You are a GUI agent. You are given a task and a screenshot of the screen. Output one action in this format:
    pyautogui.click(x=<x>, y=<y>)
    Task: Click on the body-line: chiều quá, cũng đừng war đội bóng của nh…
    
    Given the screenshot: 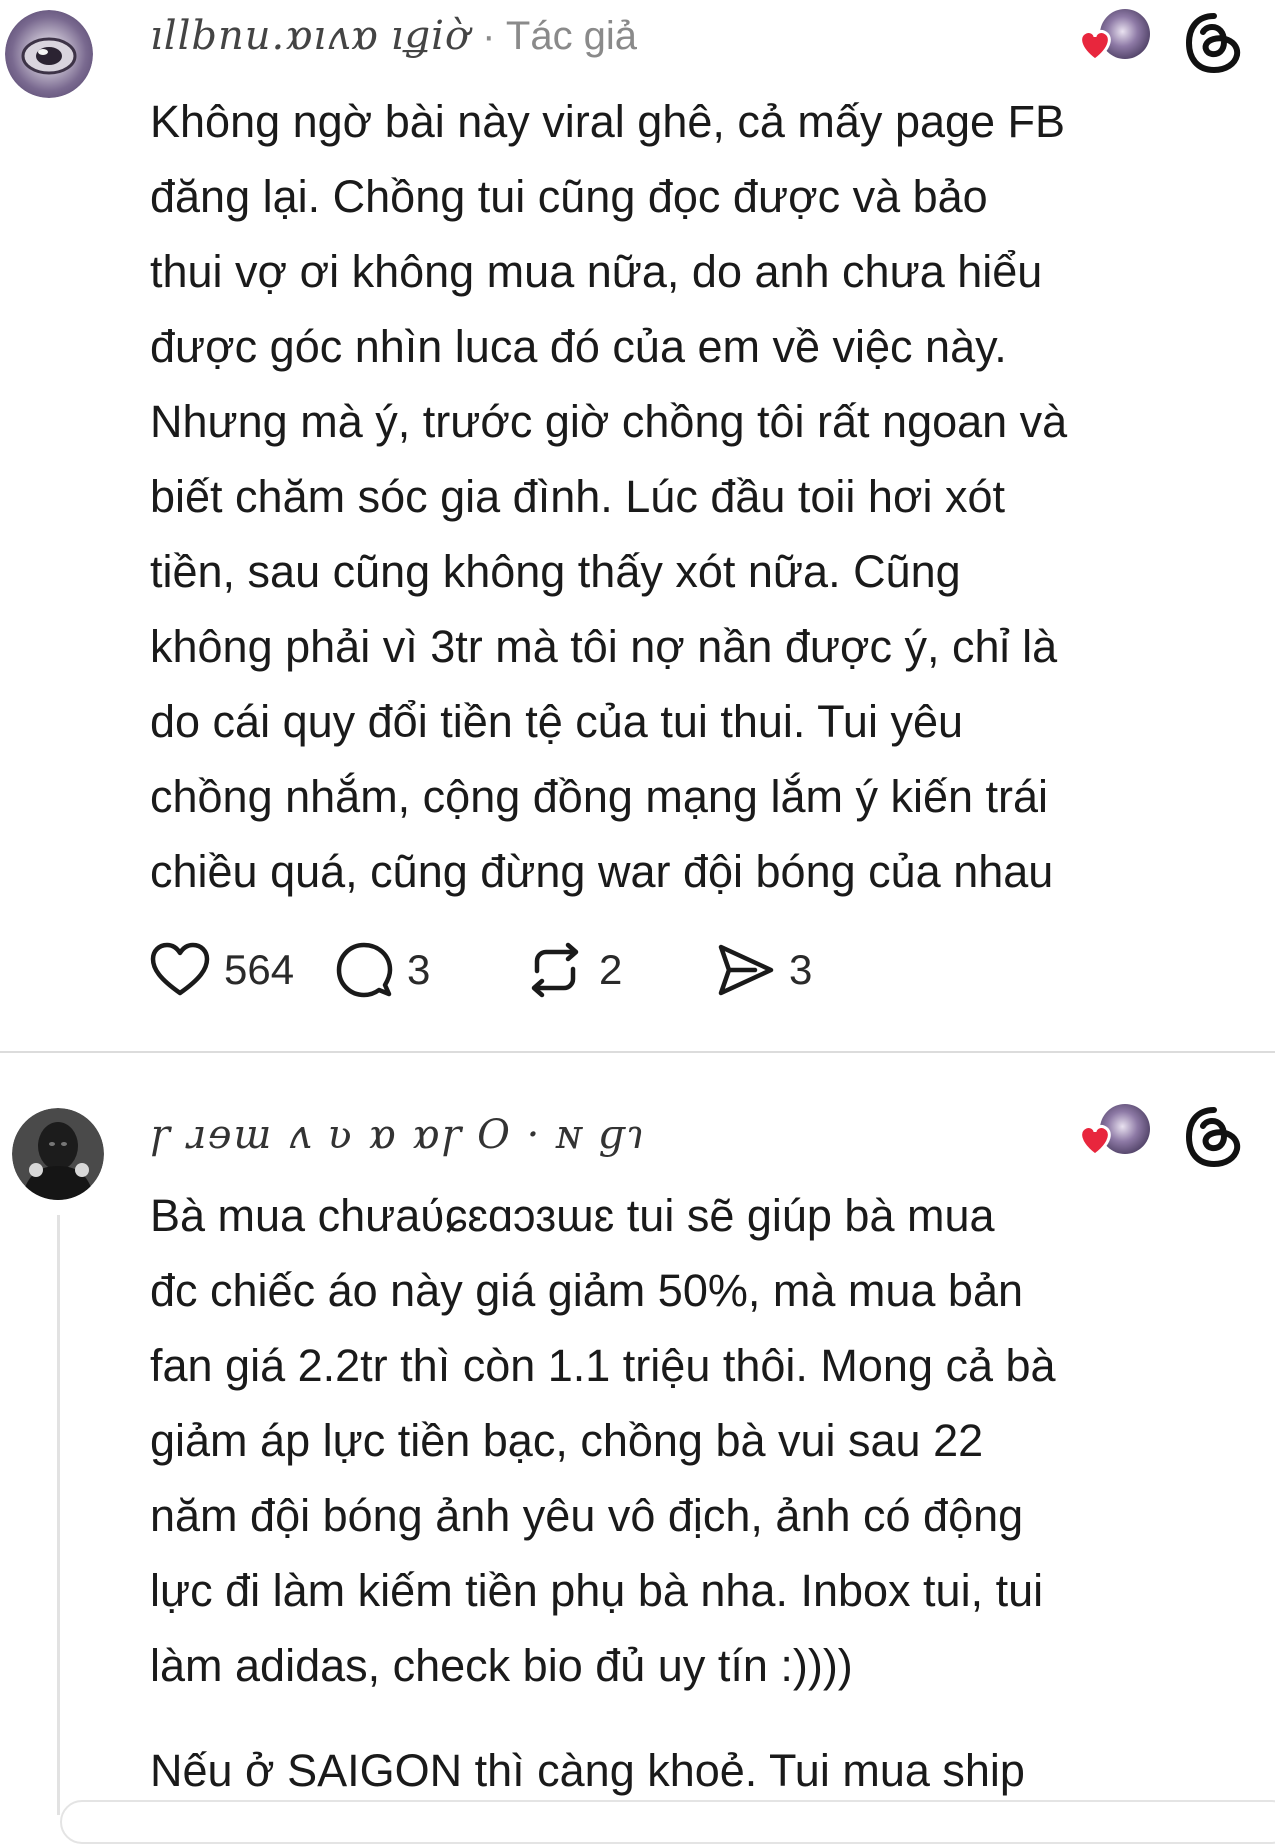 What is the action you would take?
    pyautogui.click(x=602, y=871)
    